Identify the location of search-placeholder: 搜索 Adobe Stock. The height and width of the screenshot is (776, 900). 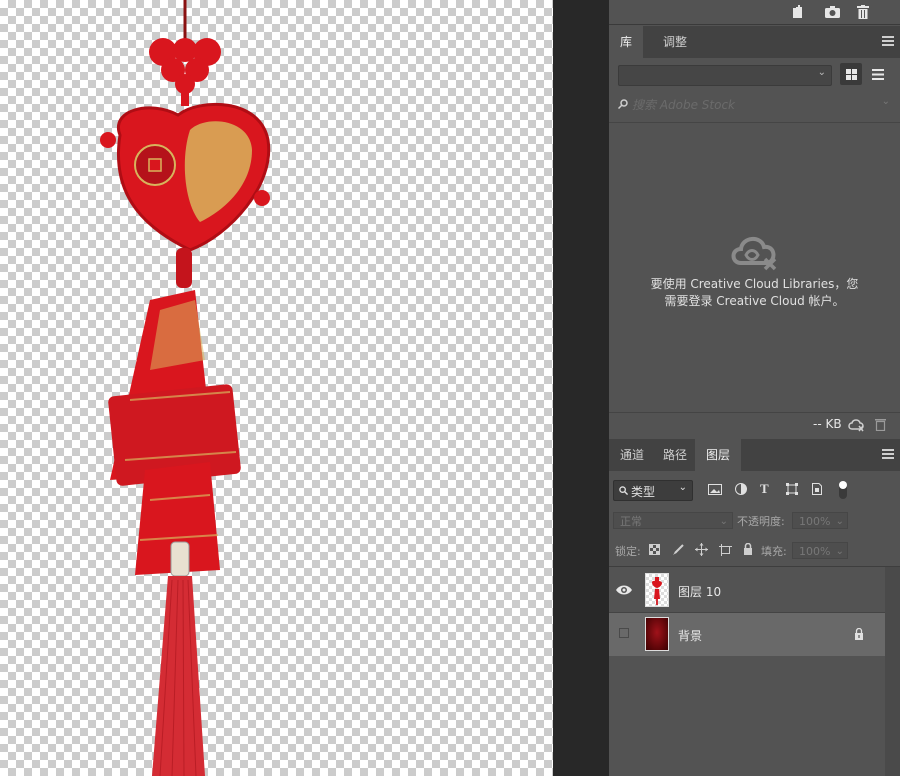
(684, 105).